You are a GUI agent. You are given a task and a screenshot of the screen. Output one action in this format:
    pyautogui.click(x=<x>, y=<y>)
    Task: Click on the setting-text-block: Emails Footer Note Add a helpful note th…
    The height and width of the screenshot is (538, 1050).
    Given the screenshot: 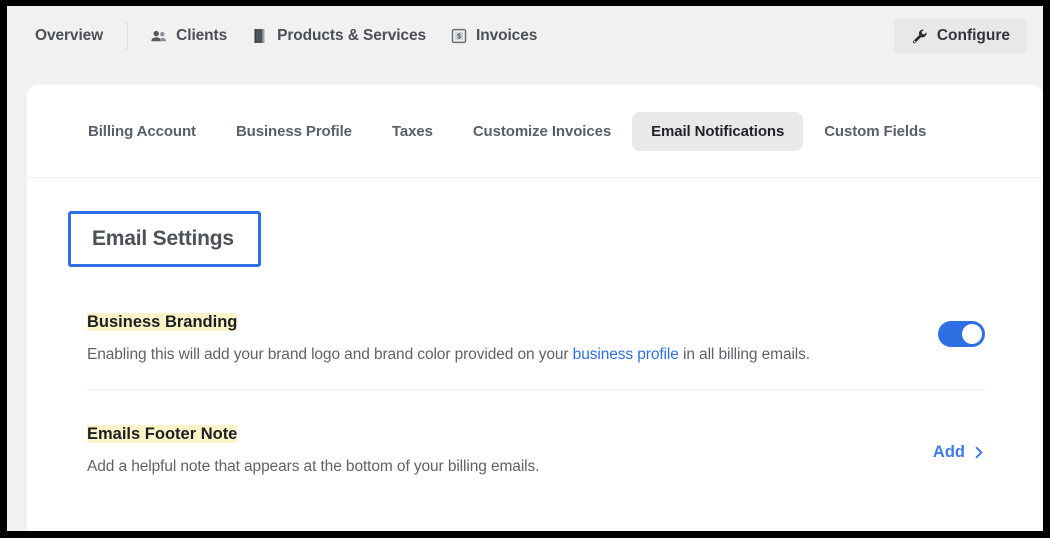 What is the action you would take?
    pyautogui.click(x=313, y=449)
    